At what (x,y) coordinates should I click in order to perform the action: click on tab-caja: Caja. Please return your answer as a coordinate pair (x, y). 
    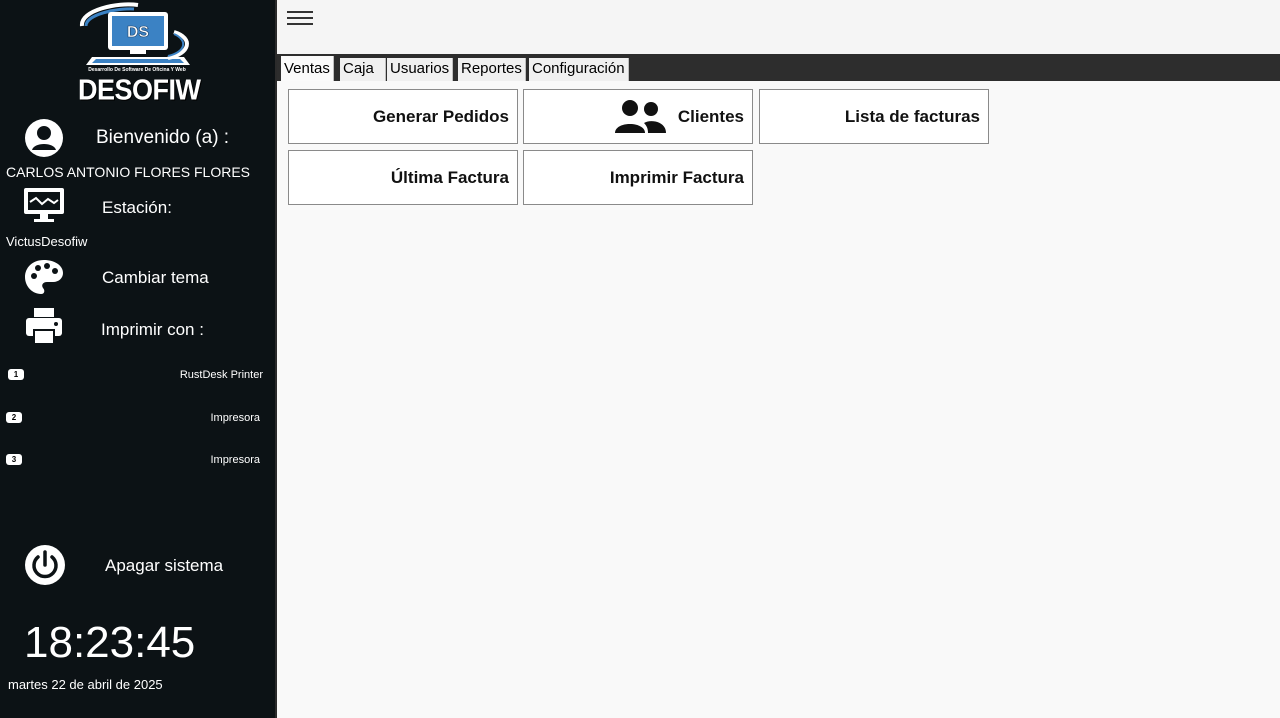
    Looking at the image, I should click on (363, 69).